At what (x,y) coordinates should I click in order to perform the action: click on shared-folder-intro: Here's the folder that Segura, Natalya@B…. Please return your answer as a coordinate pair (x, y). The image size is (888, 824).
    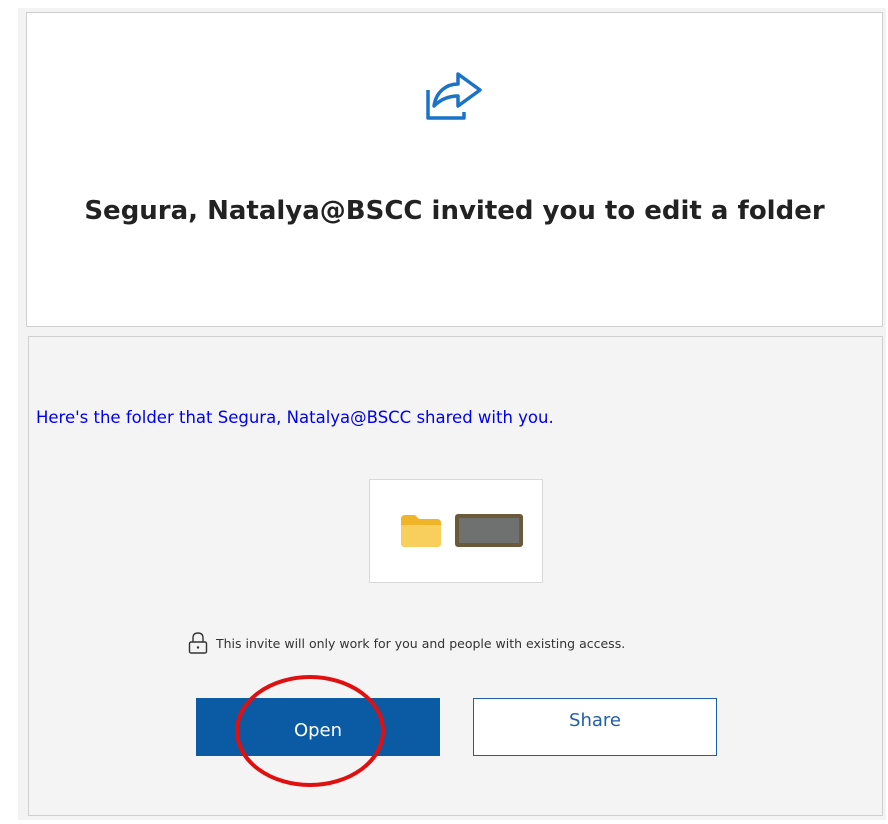
    Looking at the image, I should click on (295, 417).